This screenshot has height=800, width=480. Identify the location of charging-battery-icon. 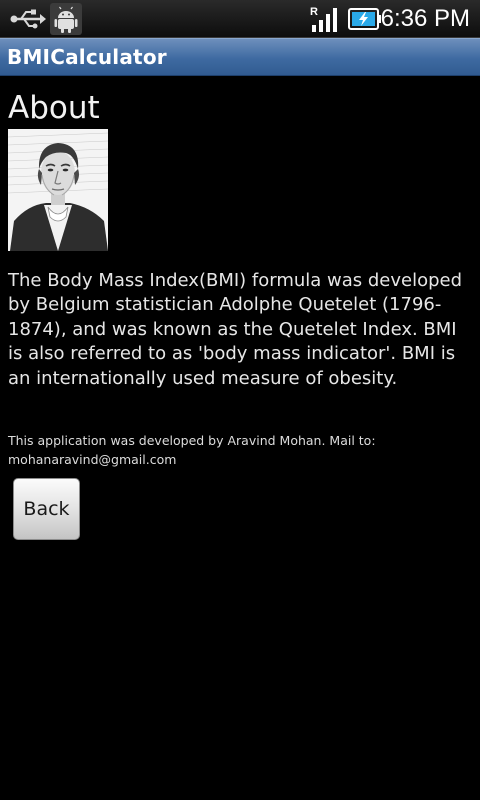
(364, 19).